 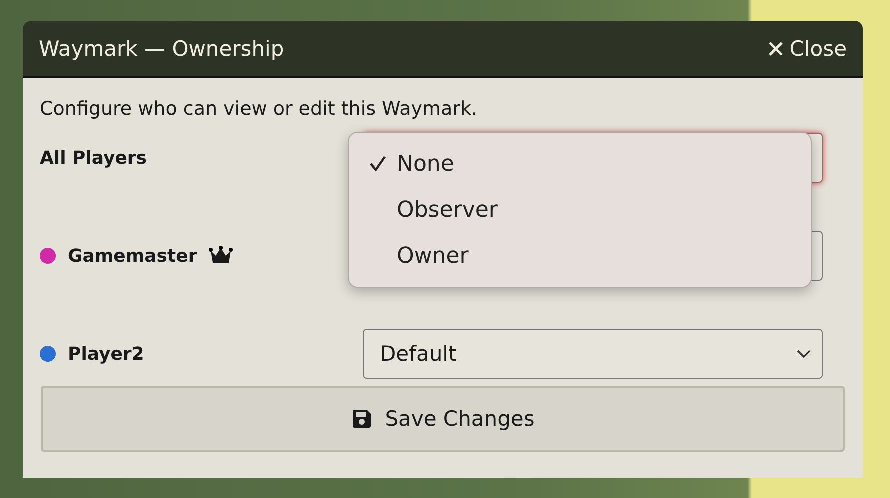 I want to click on close-icon, so click(x=776, y=48).